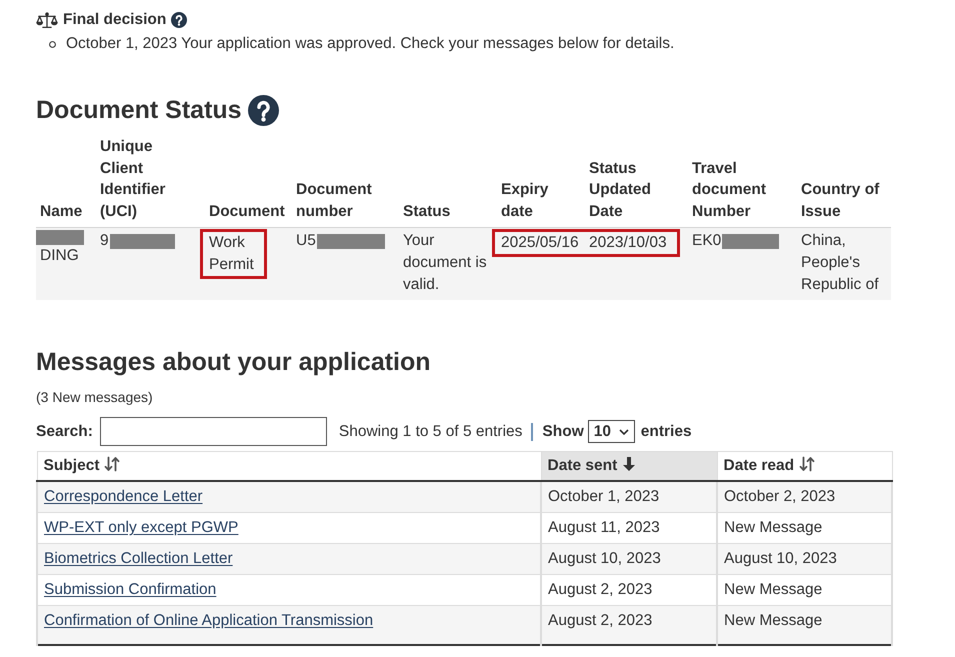 Image resolution: width=955 pixels, height=657 pixels. Describe the element at coordinates (64, 431) in the screenshot. I see `search-label: Search:` at that location.